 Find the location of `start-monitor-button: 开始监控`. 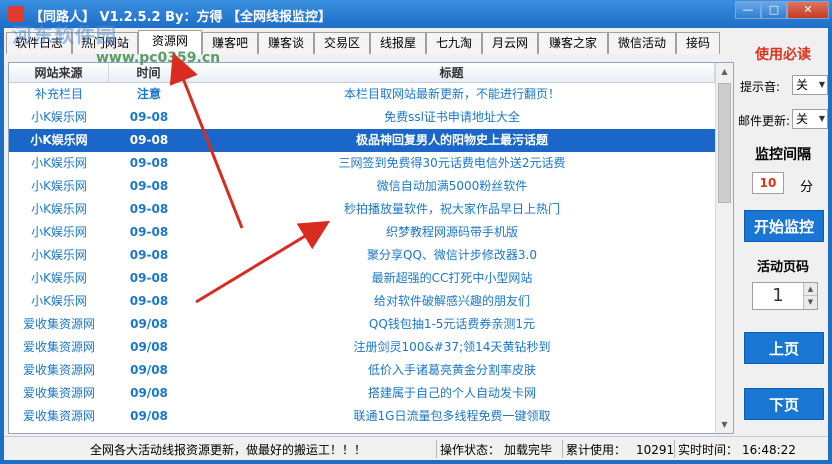

start-monitor-button: 开始监控 is located at coordinates (784, 226).